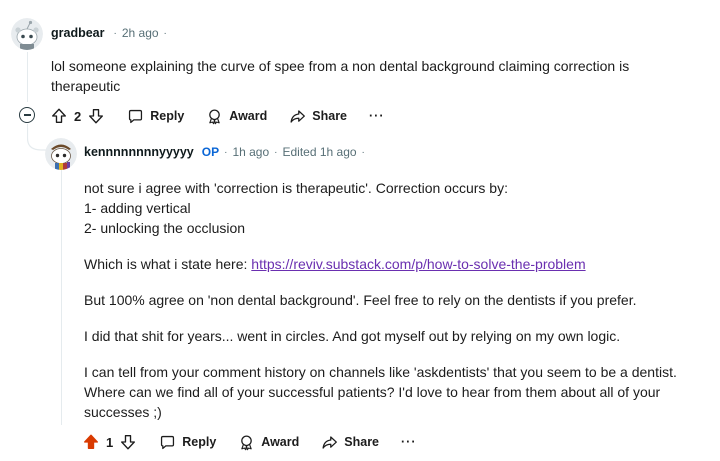  I want to click on comment-text: 2- unlocking the occlusion, so click(165, 228).